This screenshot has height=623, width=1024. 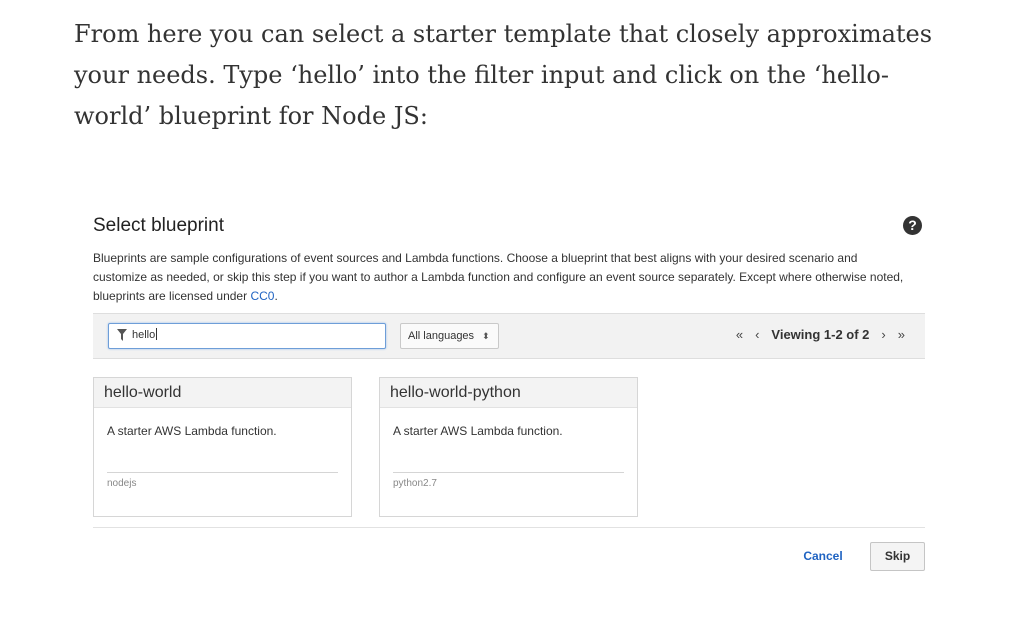 I want to click on select-arrows-icon: ⬍, so click(x=486, y=336).